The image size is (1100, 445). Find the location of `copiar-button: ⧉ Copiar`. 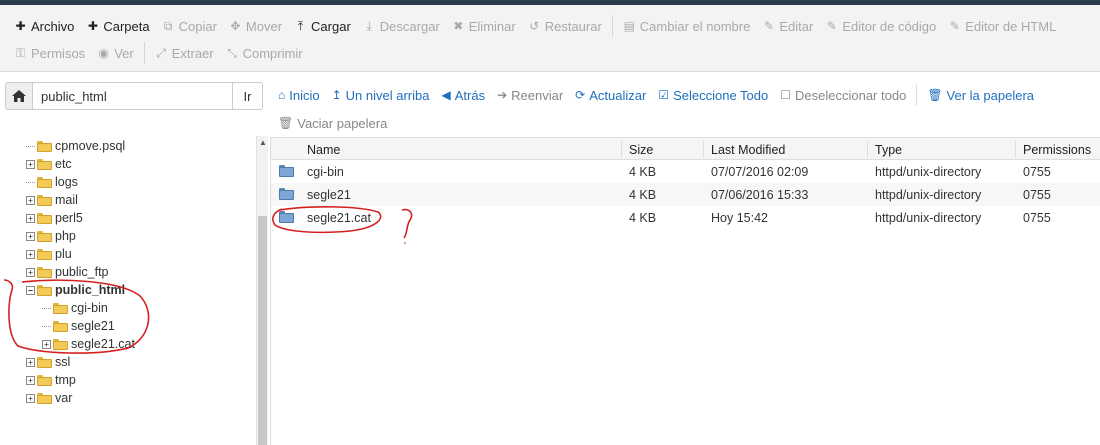

copiar-button: ⧉ Copiar is located at coordinates (189, 26).